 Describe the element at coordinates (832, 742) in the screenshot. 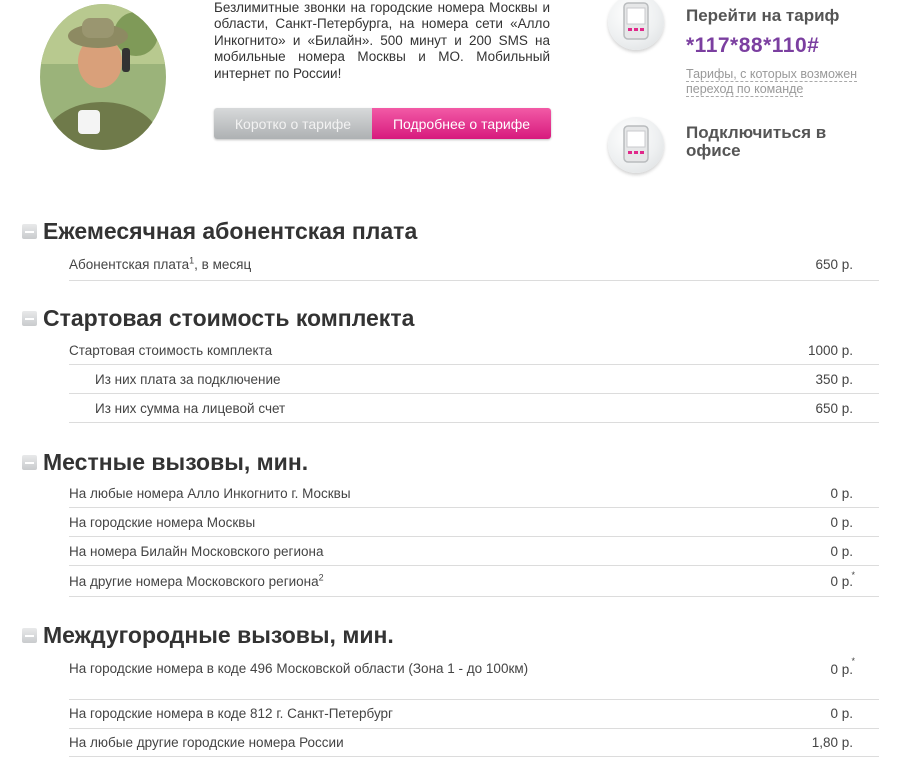

I see `row-price: 1,80 р.` at that location.